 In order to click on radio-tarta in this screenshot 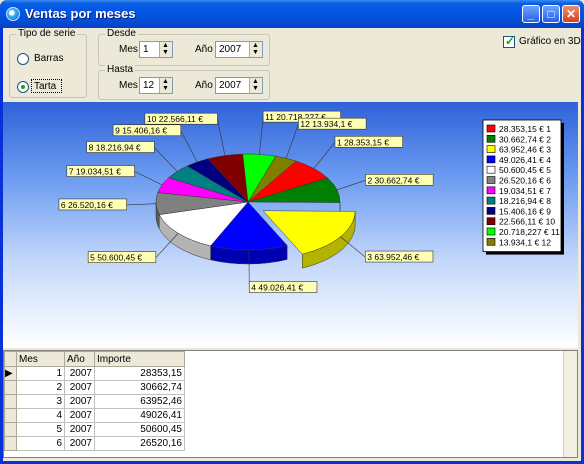, I will do `click(23, 87)`.